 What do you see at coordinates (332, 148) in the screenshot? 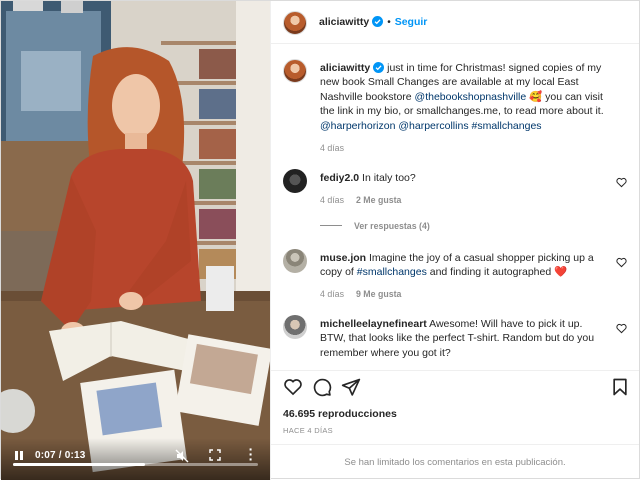
I see `caption-time: 4 días` at bounding box center [332, 148].